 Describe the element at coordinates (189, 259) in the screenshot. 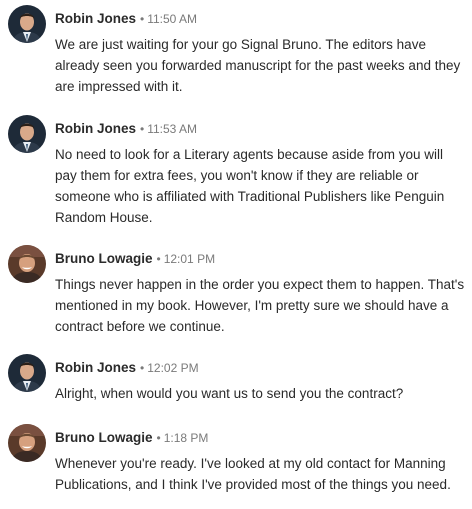

I see `timestamp: 12:01 PM` at that location.